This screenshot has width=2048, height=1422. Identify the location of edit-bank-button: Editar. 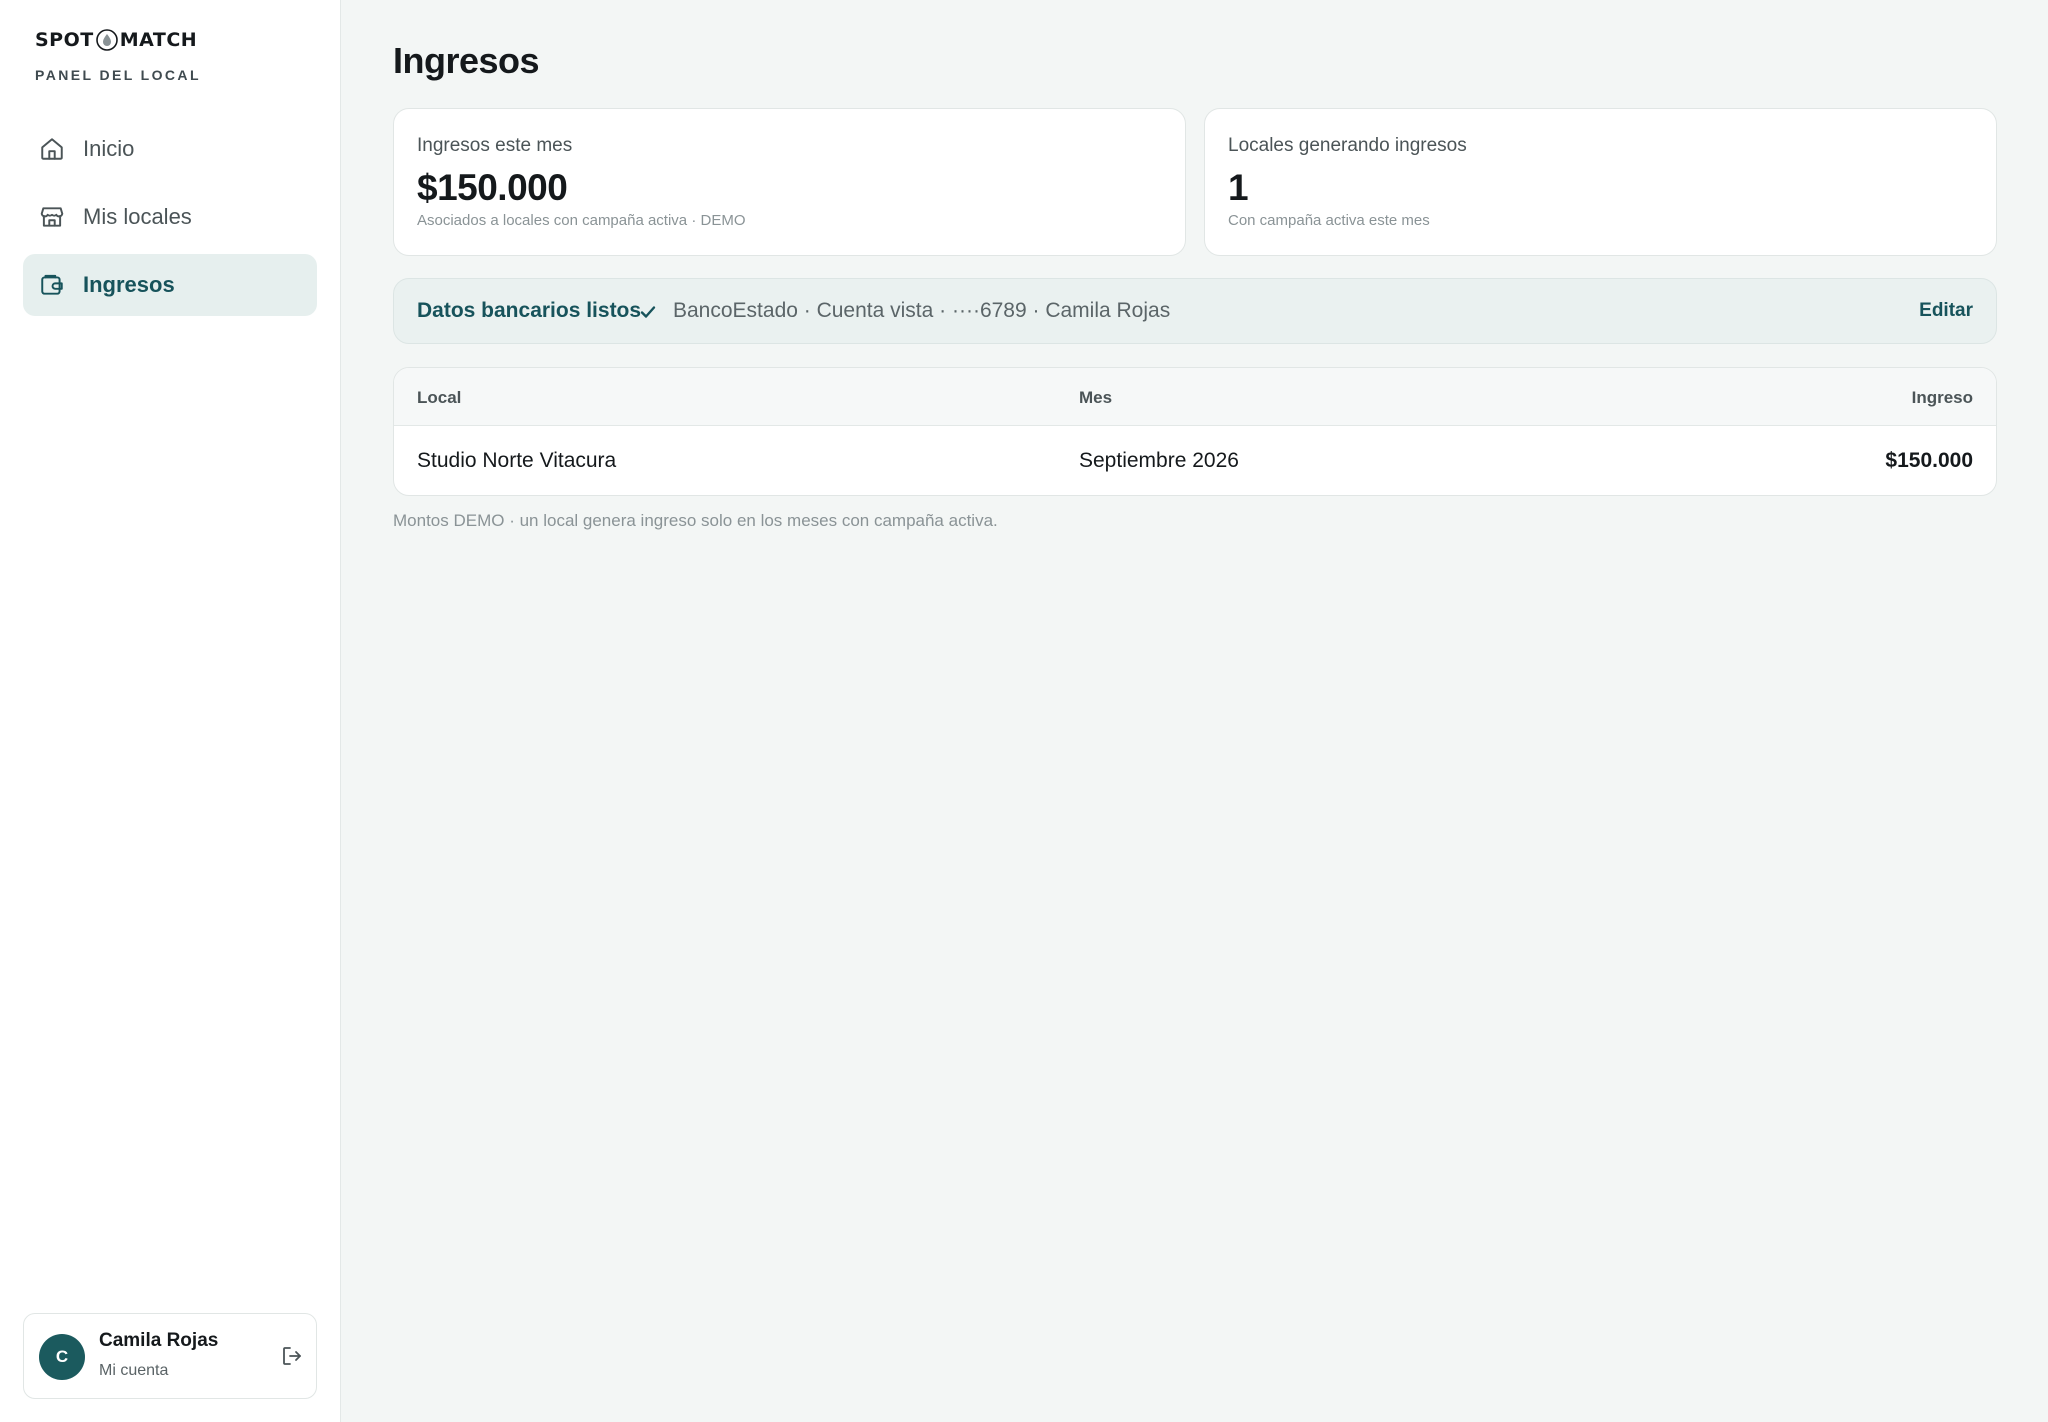
(1946, 311).